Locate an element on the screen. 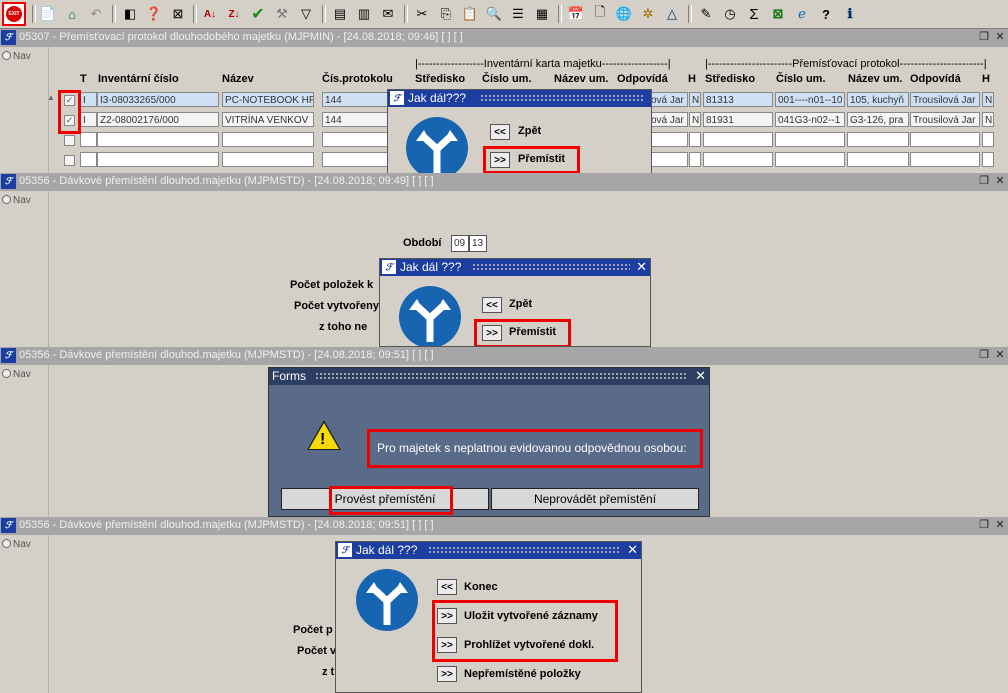  table-cell: G3-126, pra is located at coordinates (878, 119).